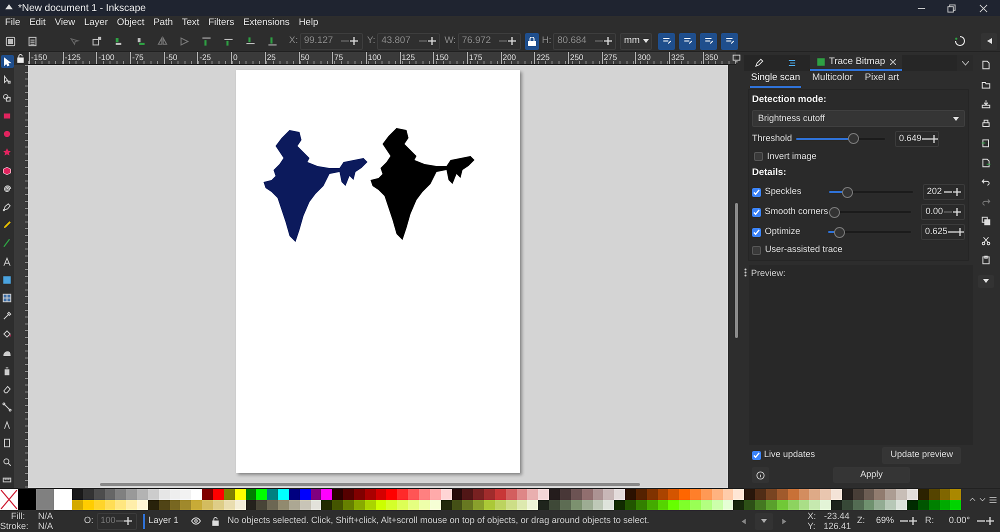 The image size is (1000, 532). Describe the element at coordinates (811, 526) in the screenshot. I see `cursor-y-label: Y:` at that location.